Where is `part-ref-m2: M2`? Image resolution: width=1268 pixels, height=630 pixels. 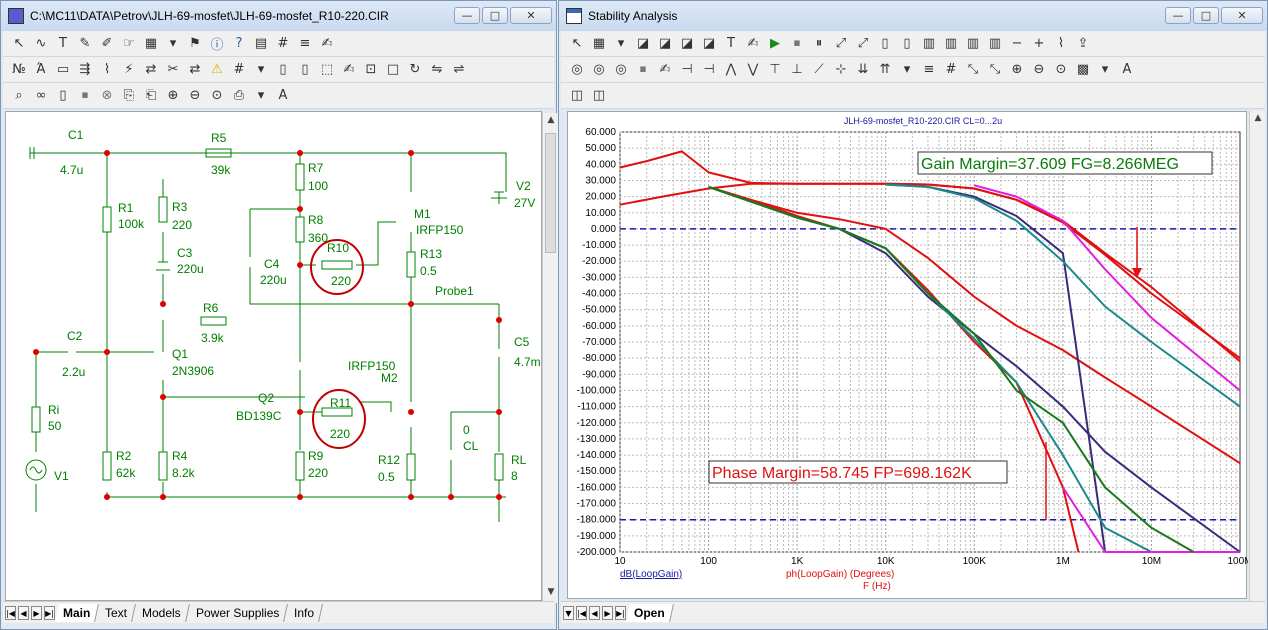 part-ref-m2: M2 is located at coordinates (389, 378).